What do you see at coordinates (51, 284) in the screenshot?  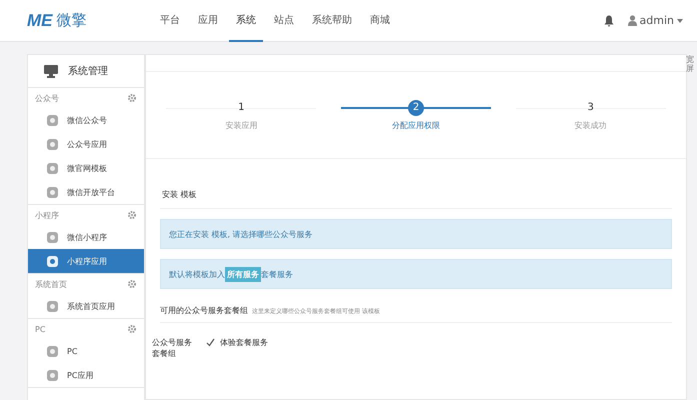 I see `group-title: 系统首页` at bounding box center [51, 284].